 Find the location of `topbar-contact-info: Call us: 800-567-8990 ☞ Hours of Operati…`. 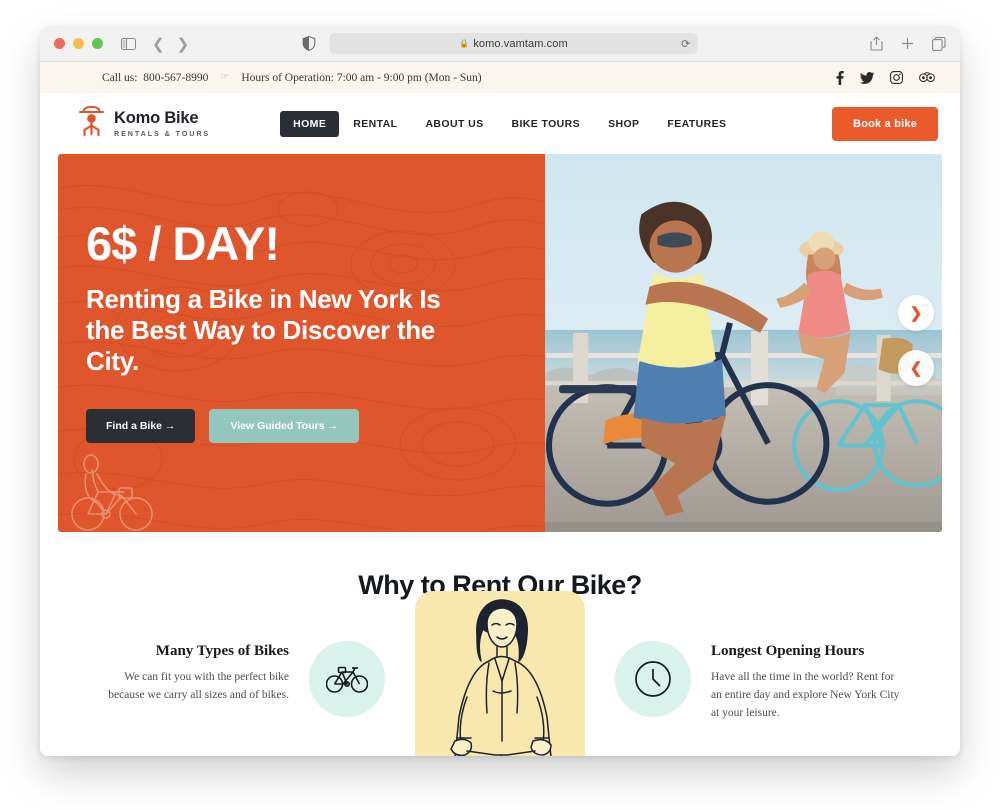

topbar-contact-info: Call us: 800-567-8990 ☞ Hours of Operati… is located at coordinates (292, 78).